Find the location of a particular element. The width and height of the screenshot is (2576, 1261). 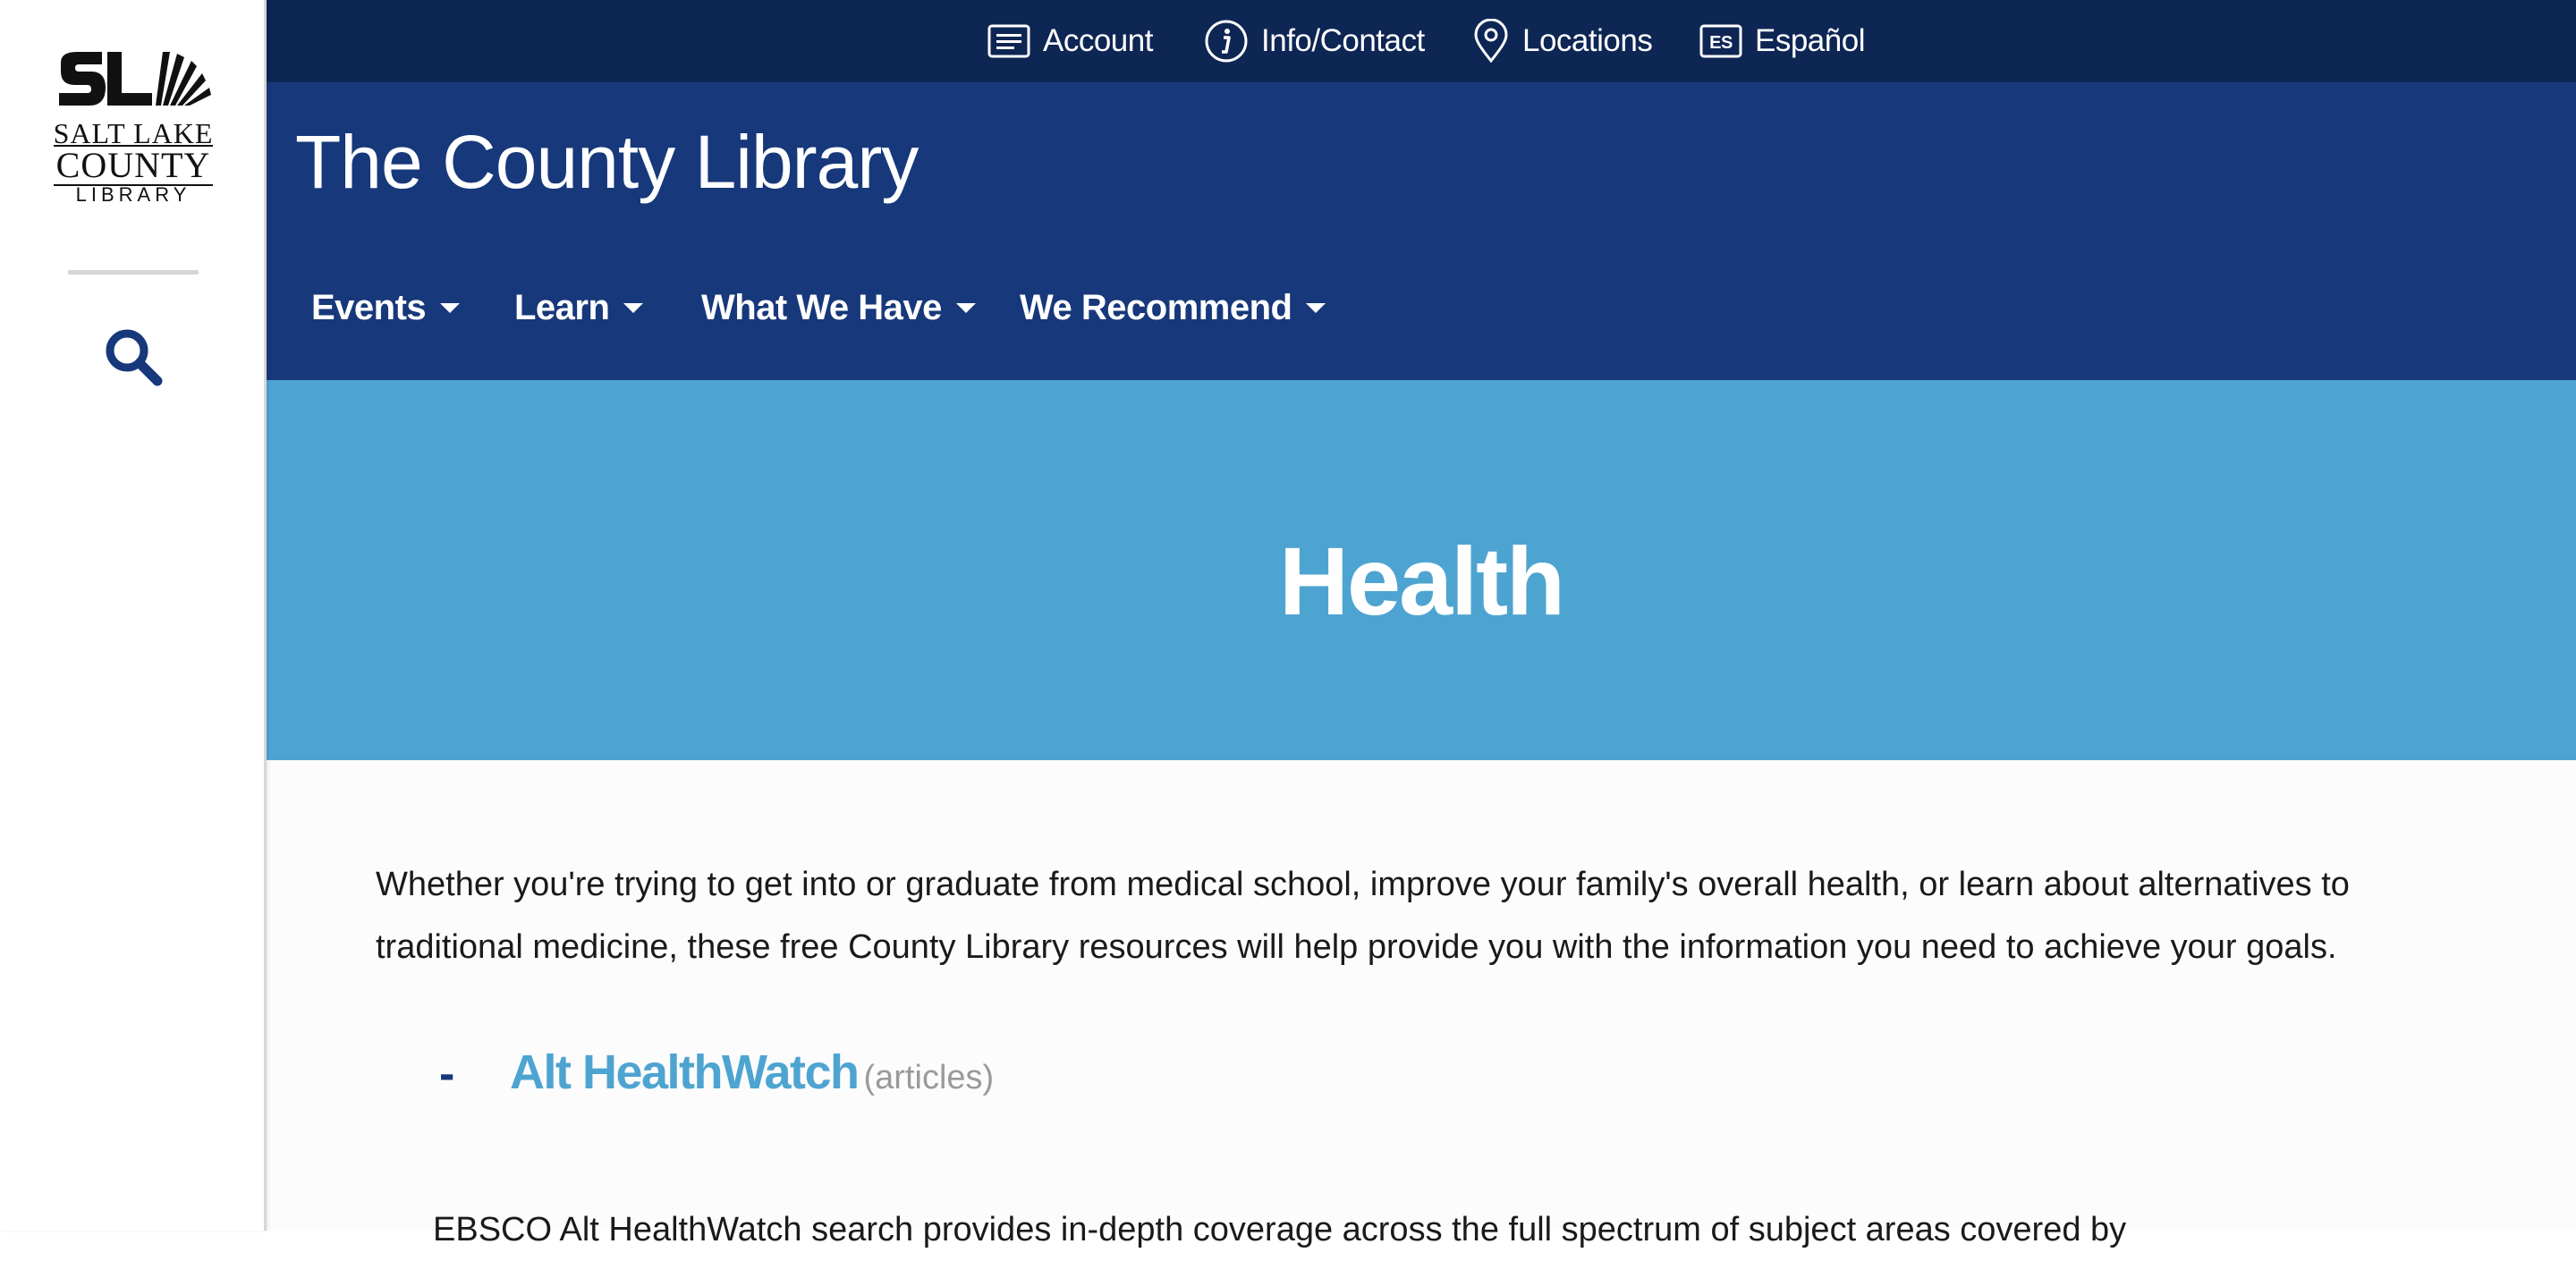

logo-text-salt-lake: SALT LAKE is located at coordinates (133, 133).